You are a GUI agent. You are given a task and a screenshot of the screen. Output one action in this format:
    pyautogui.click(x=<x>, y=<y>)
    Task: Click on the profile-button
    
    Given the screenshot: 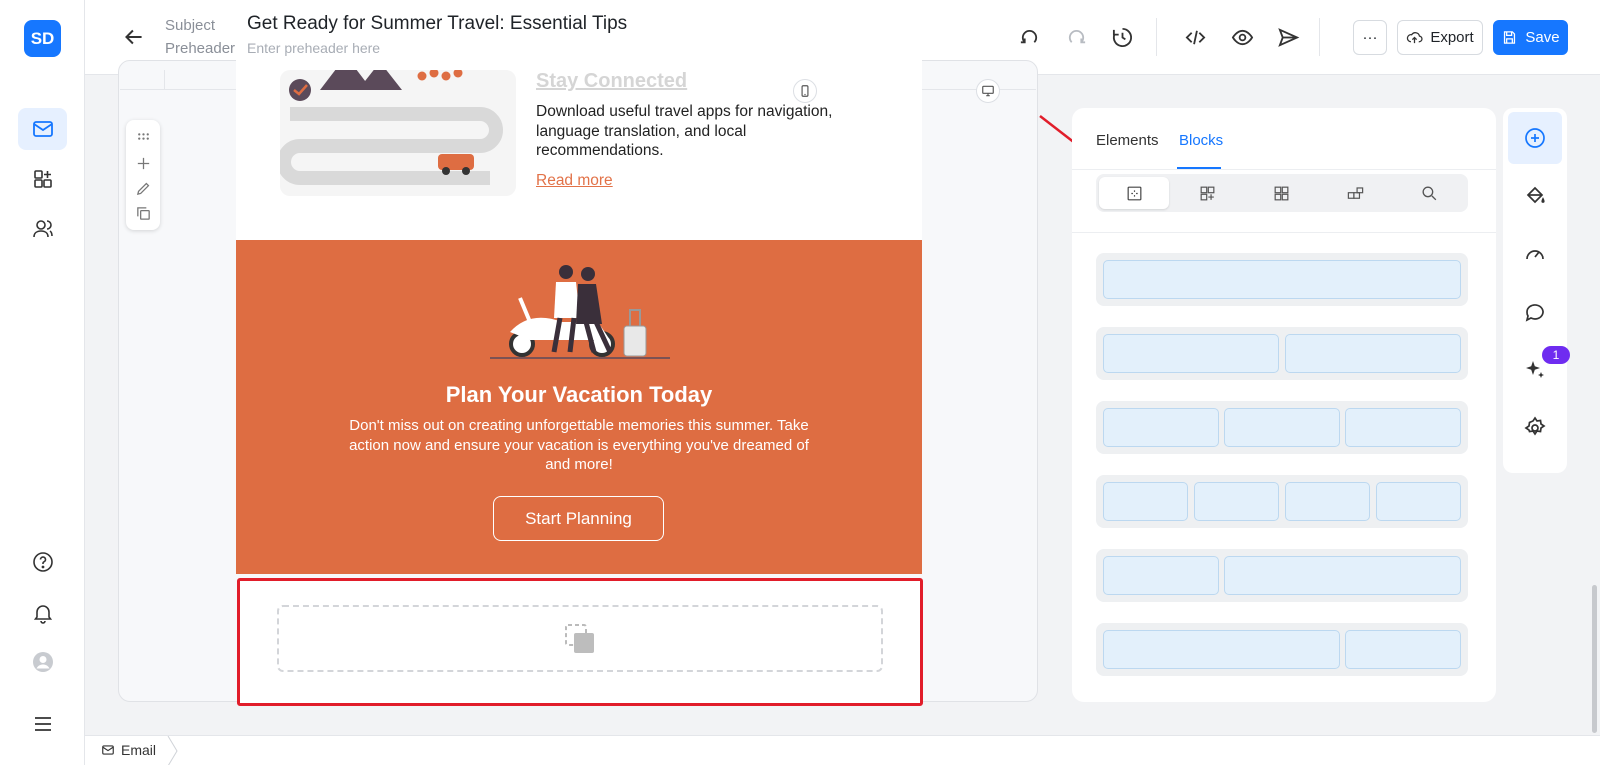 What is the action you would take?
    pyautogui.click(x=42, y=662)
    